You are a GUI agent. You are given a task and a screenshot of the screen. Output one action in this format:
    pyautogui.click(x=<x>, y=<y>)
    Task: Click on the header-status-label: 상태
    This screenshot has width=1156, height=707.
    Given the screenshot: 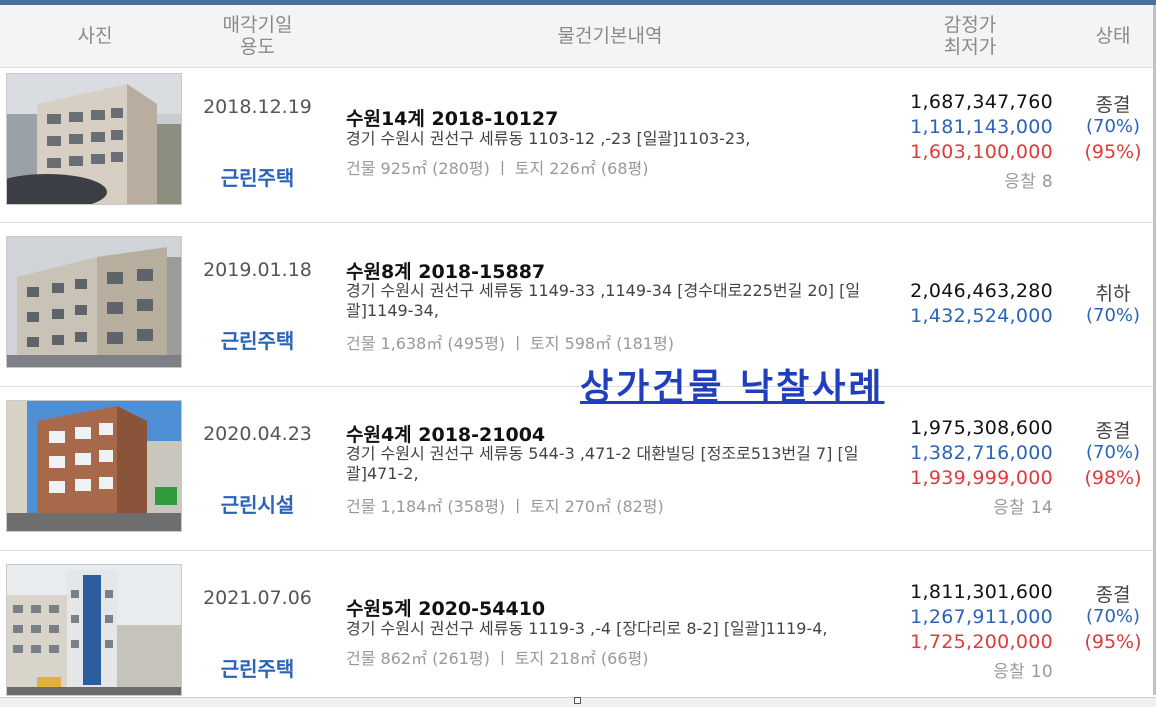 What is the action you would take?
    pyautogui.click(x=1113, y=36)
    